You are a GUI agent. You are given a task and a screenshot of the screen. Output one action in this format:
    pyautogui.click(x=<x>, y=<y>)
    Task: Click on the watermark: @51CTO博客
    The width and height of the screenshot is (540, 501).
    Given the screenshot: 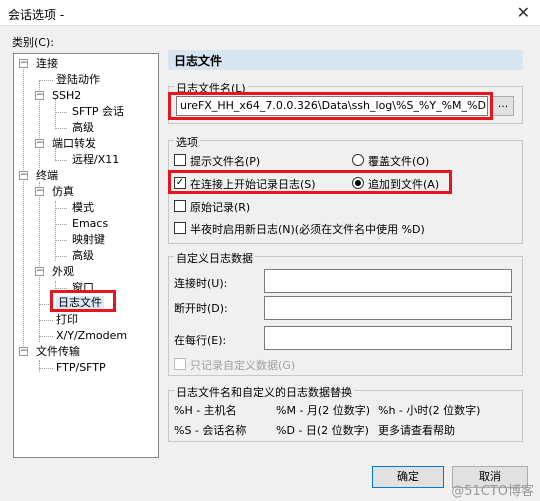 What is the action you would take?
    pyautogui.click(x=492, y=491)
    